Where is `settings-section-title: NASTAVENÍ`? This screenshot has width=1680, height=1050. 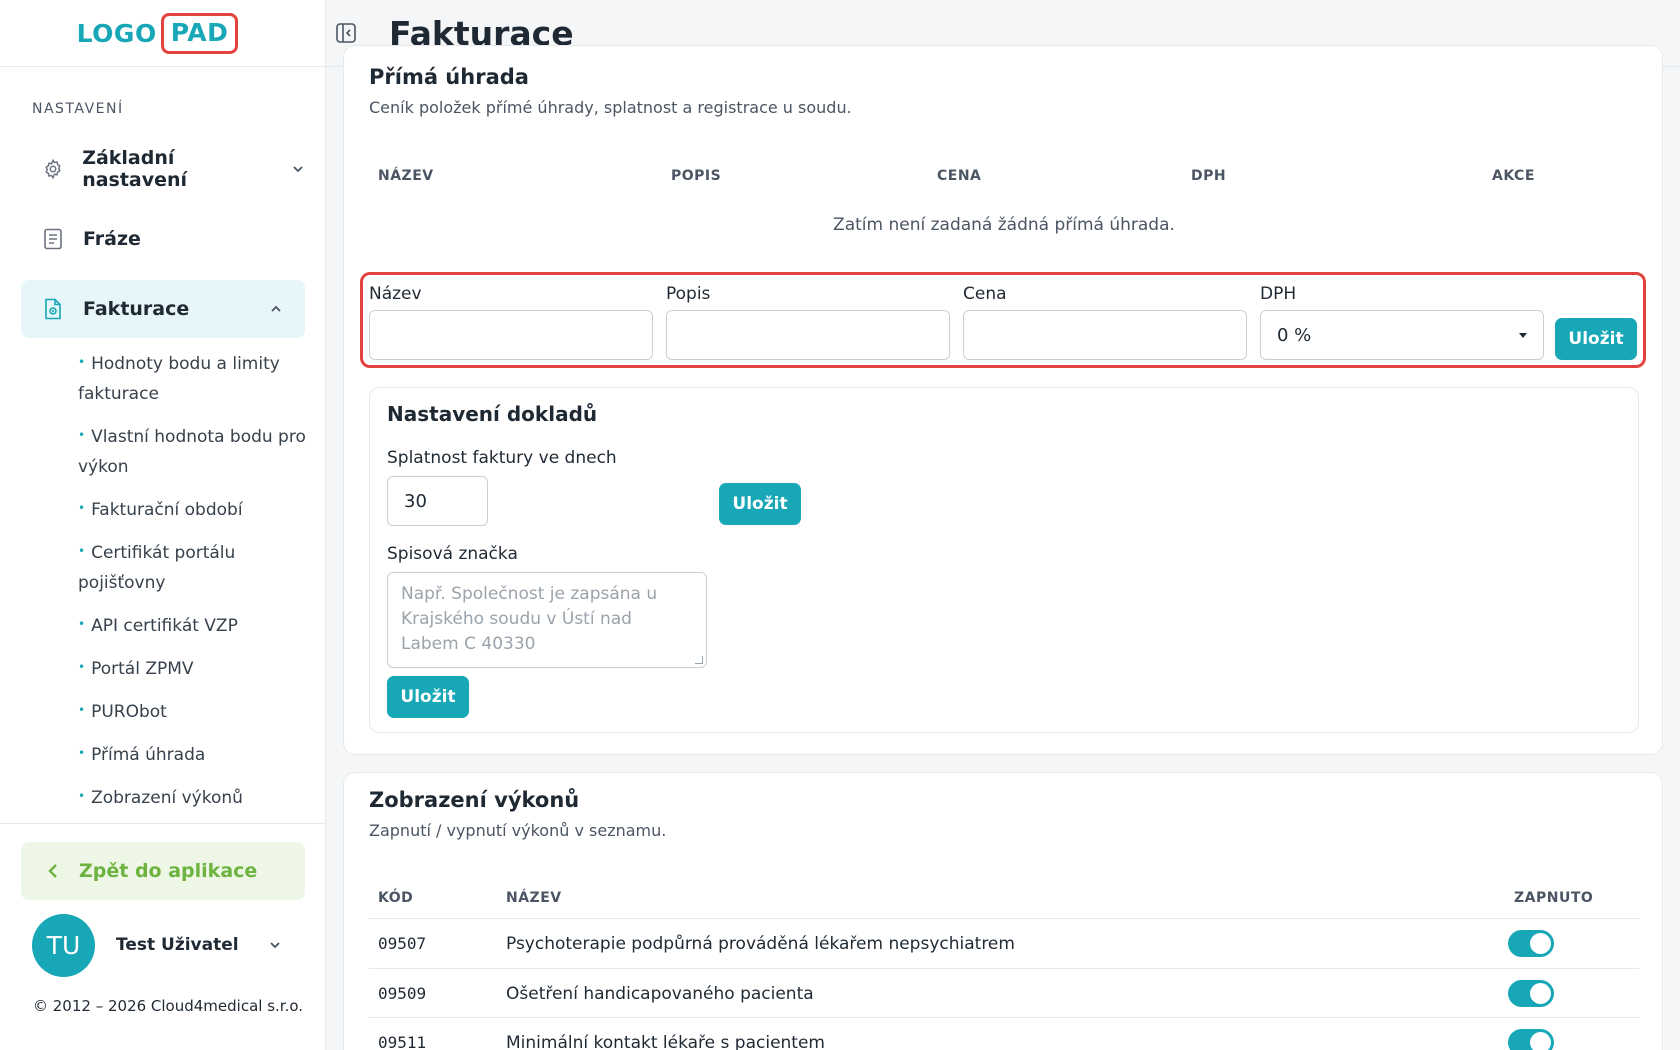 settings-section-title: NASTAVENÍ is located at coordinates (78, 109).